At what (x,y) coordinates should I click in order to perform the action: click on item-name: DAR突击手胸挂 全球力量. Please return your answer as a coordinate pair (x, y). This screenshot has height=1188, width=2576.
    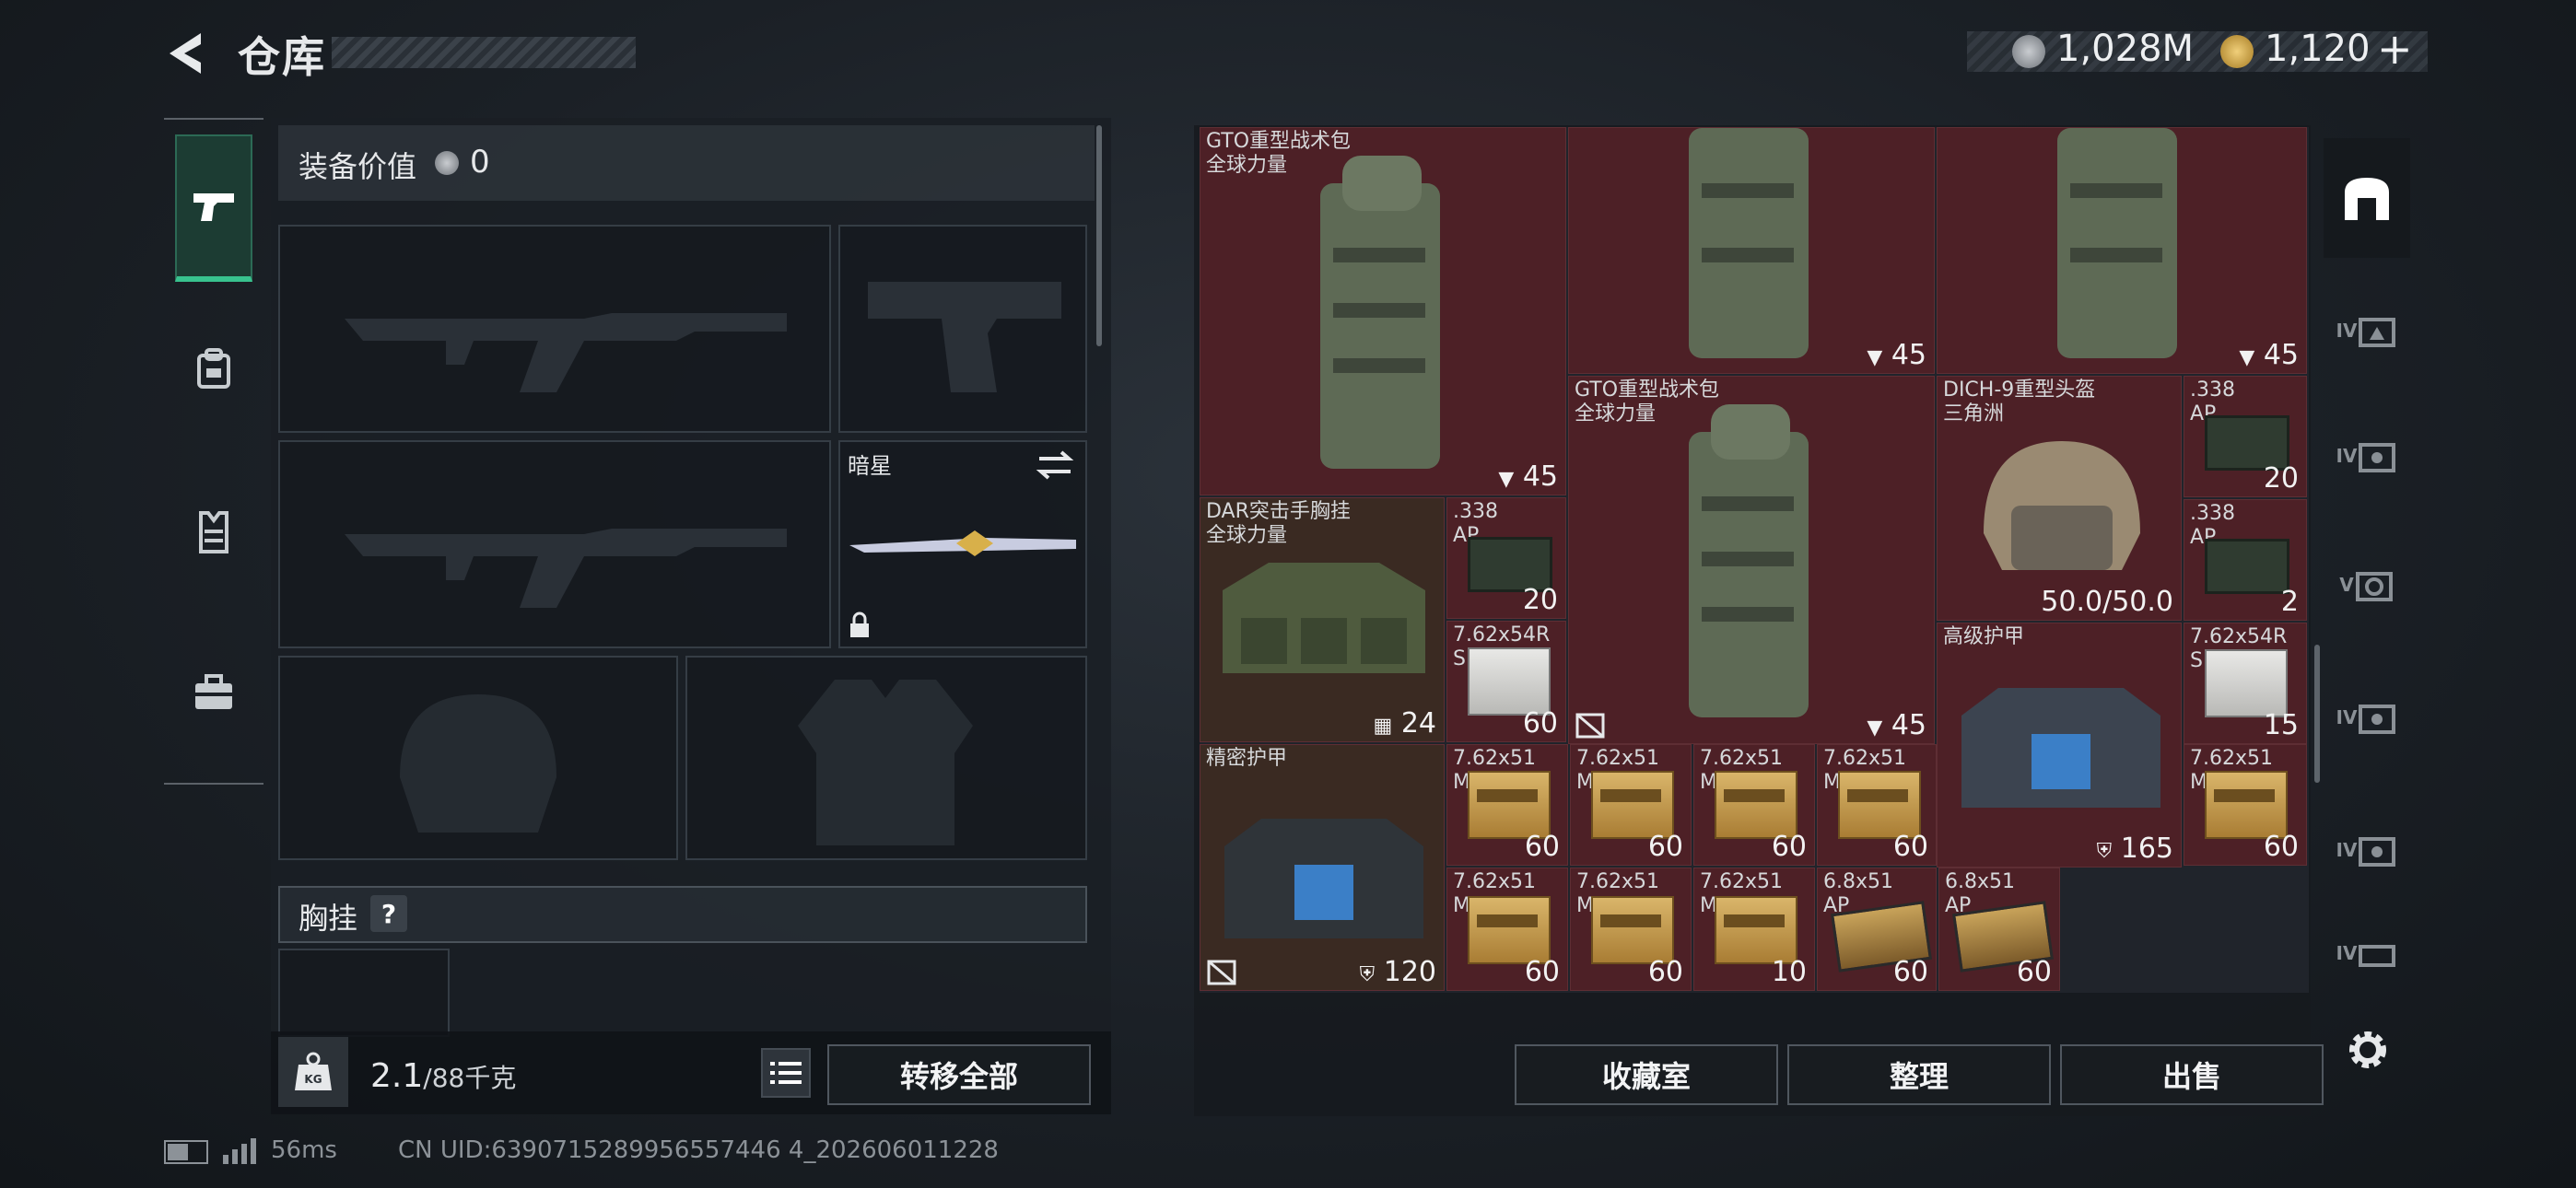
    Looking at the image, I should click on (1278, 523).